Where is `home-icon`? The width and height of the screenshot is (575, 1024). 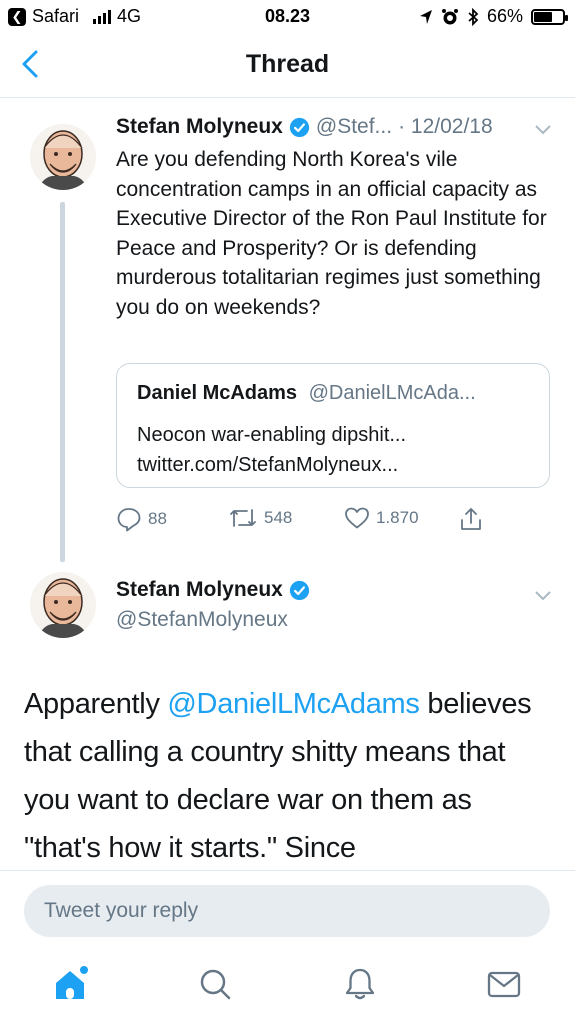
home-icon is located at coordinates (70, 984).